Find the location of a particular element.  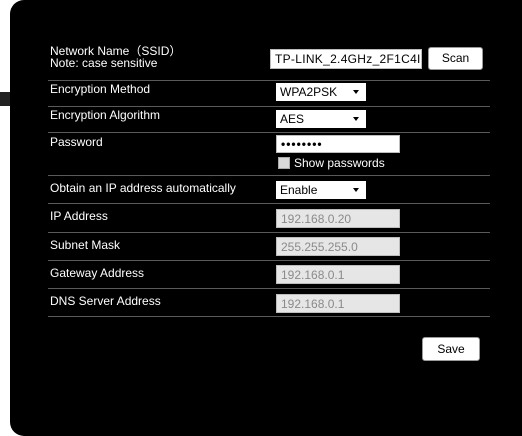

gateway-input: 192.168.0.1 is located at coordinates (338, 274).